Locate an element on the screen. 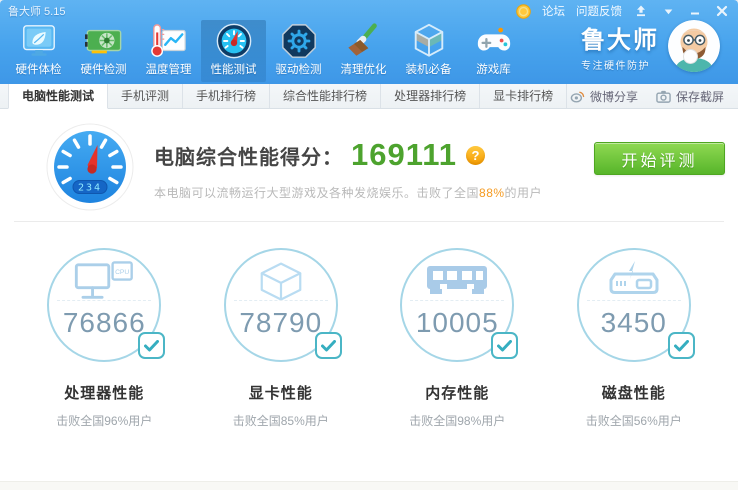  toolbar-item-game-library: 游戏库 is located at coordinates (493, 51).